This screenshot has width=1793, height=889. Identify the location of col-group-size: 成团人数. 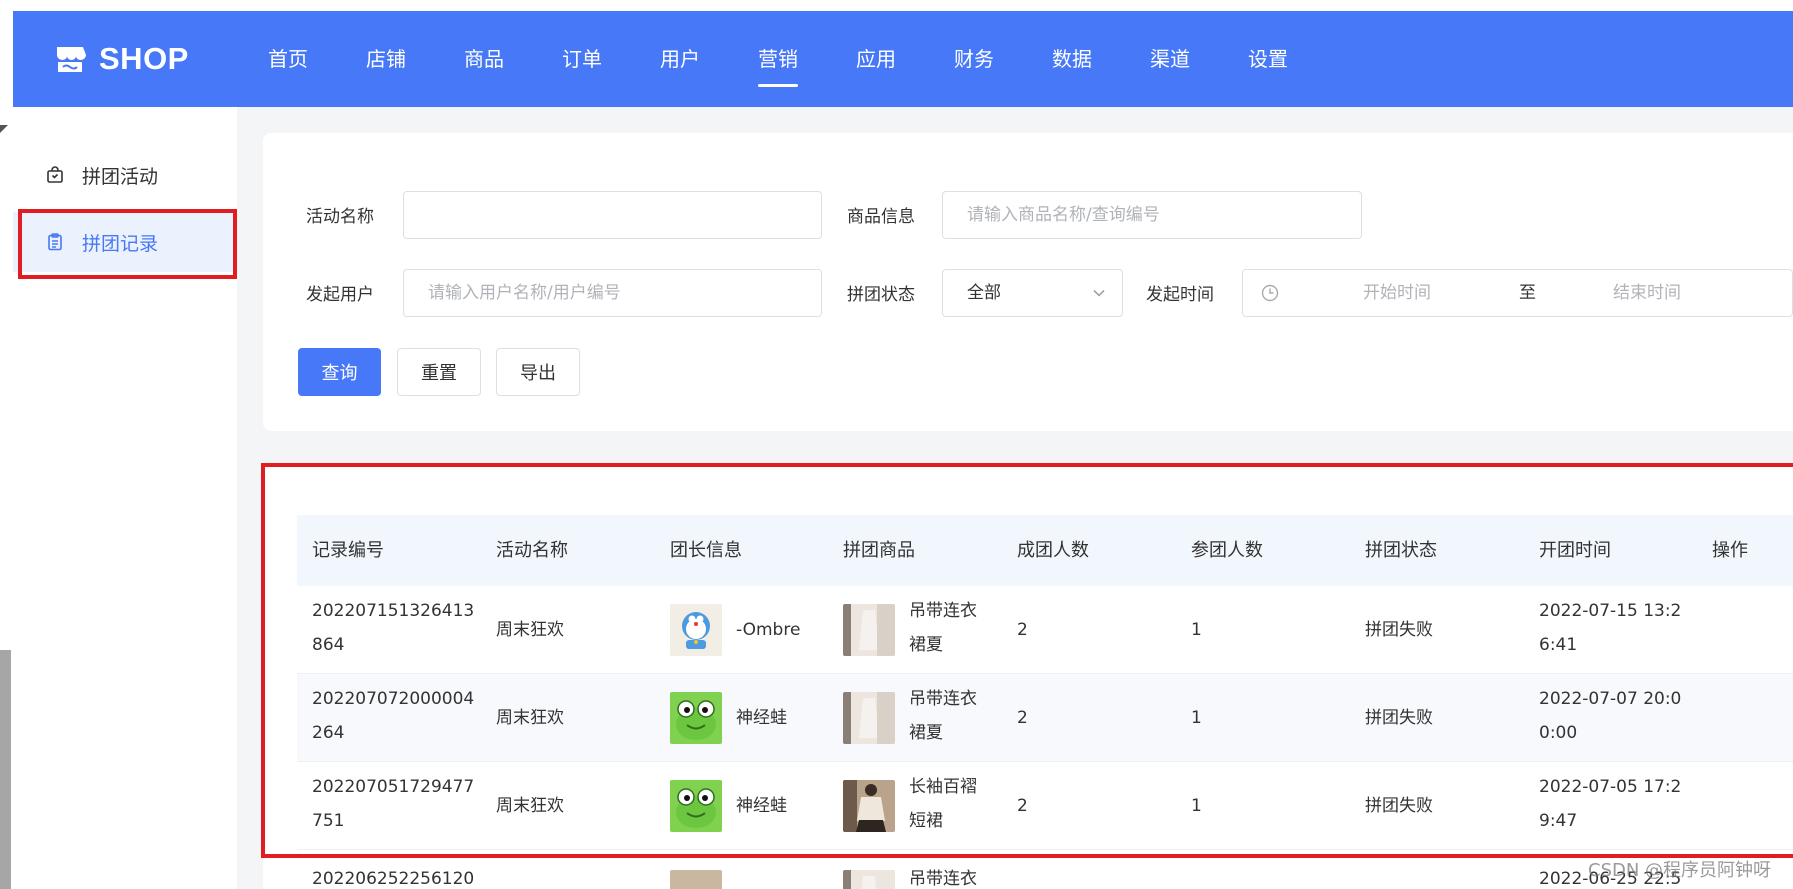
(1053, 550).